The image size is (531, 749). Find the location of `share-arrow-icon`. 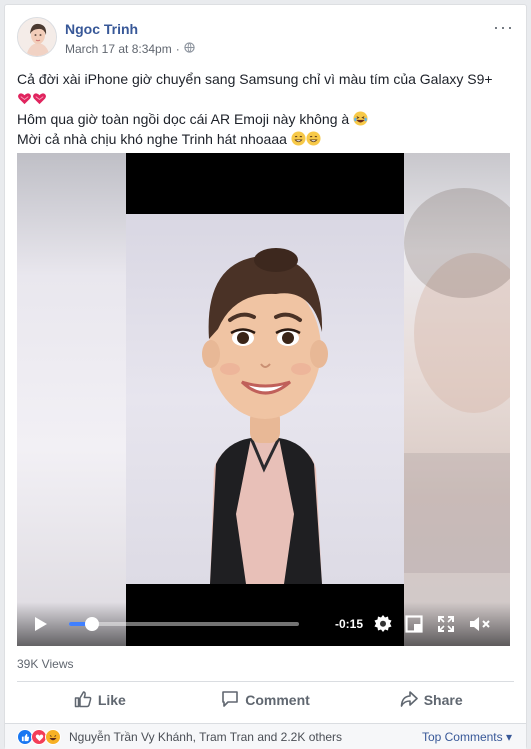

share-arrow-icon is located at coordinates (409, 700).